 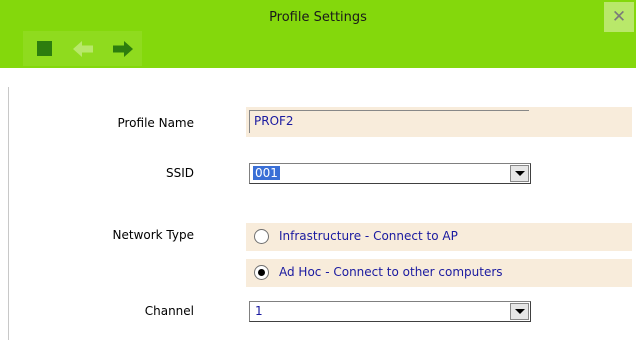 I want to click on profile-name-field: PROF2, so click(x=389, y=121).